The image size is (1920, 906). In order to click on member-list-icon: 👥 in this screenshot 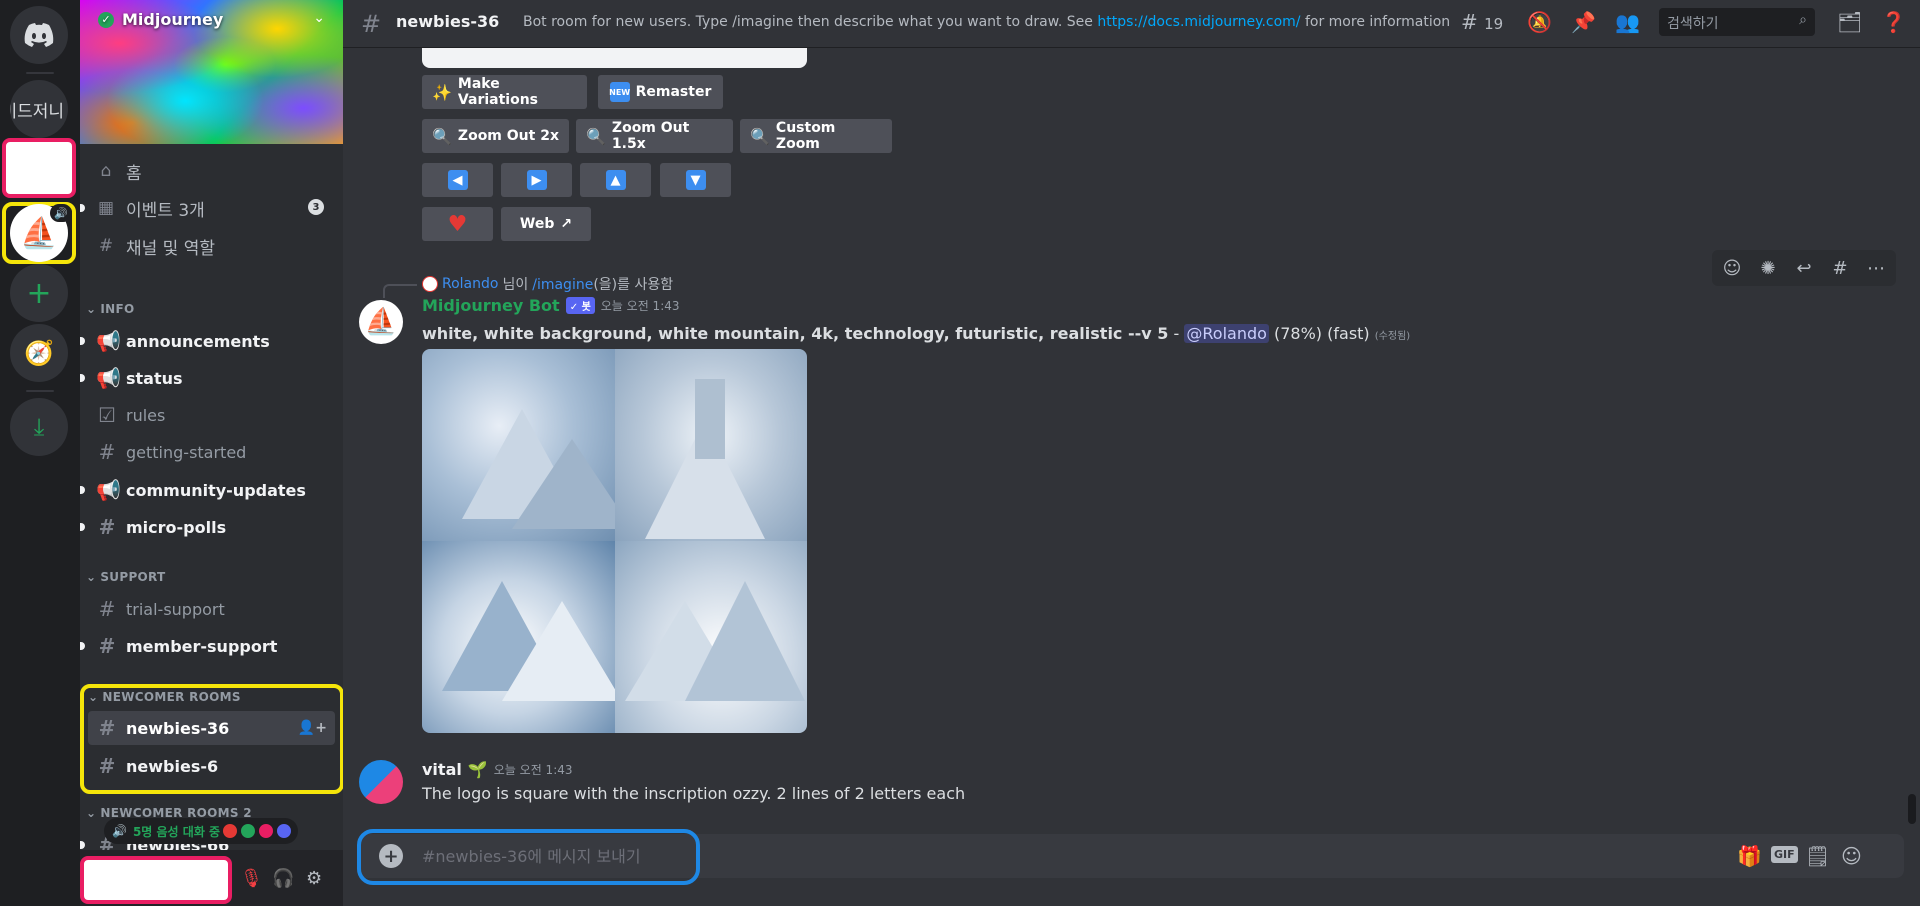, I will do `click(1627, 22)`.